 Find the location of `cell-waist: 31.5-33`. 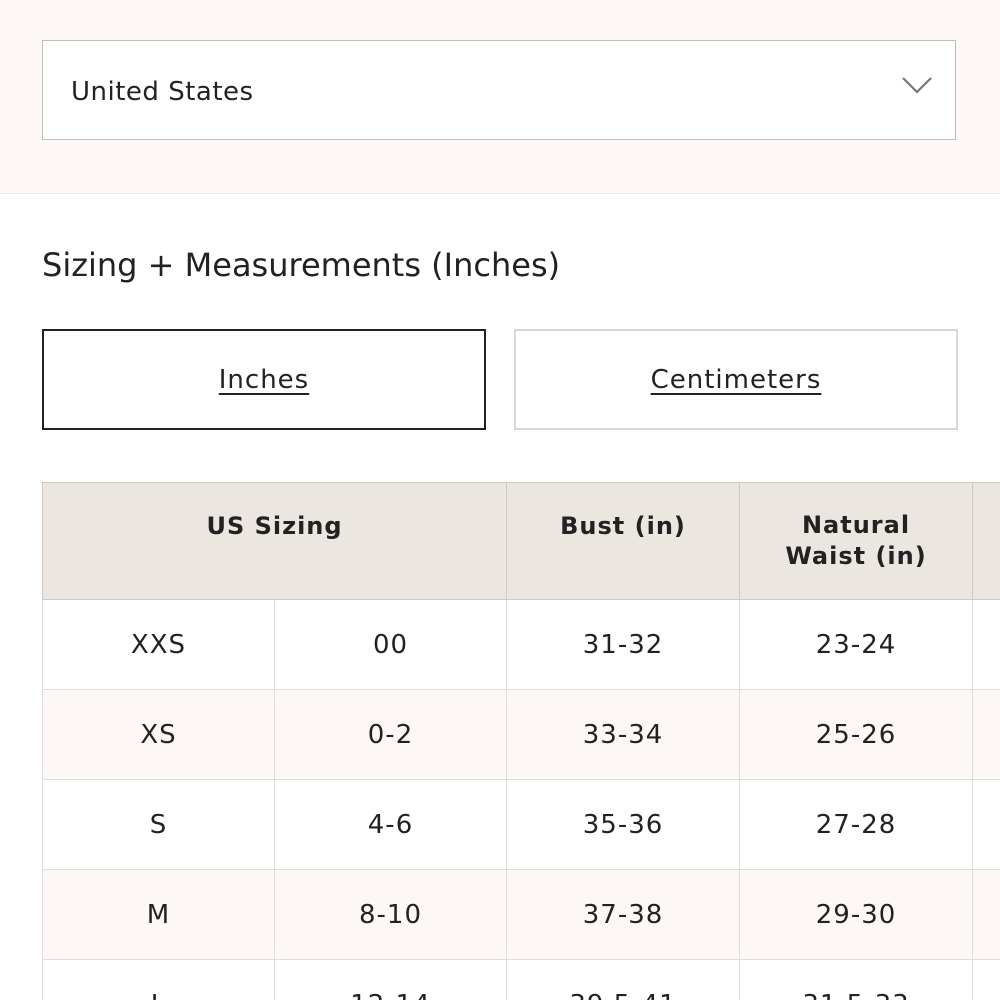

cell-waist: 31.5-33 is located at coordinates (856, 979).